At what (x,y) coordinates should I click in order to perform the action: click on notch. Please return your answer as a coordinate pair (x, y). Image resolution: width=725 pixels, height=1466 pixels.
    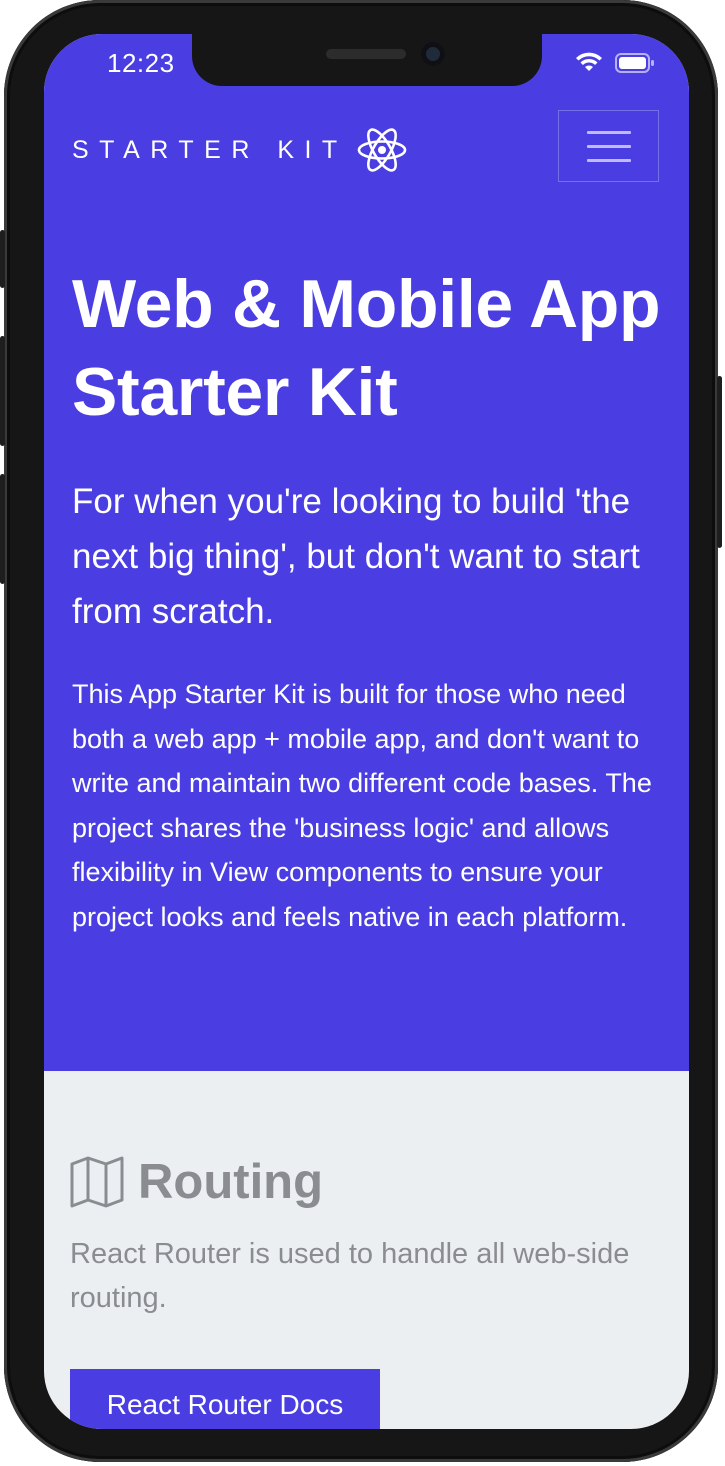
    Looking at the image, I should click on (367, 60).